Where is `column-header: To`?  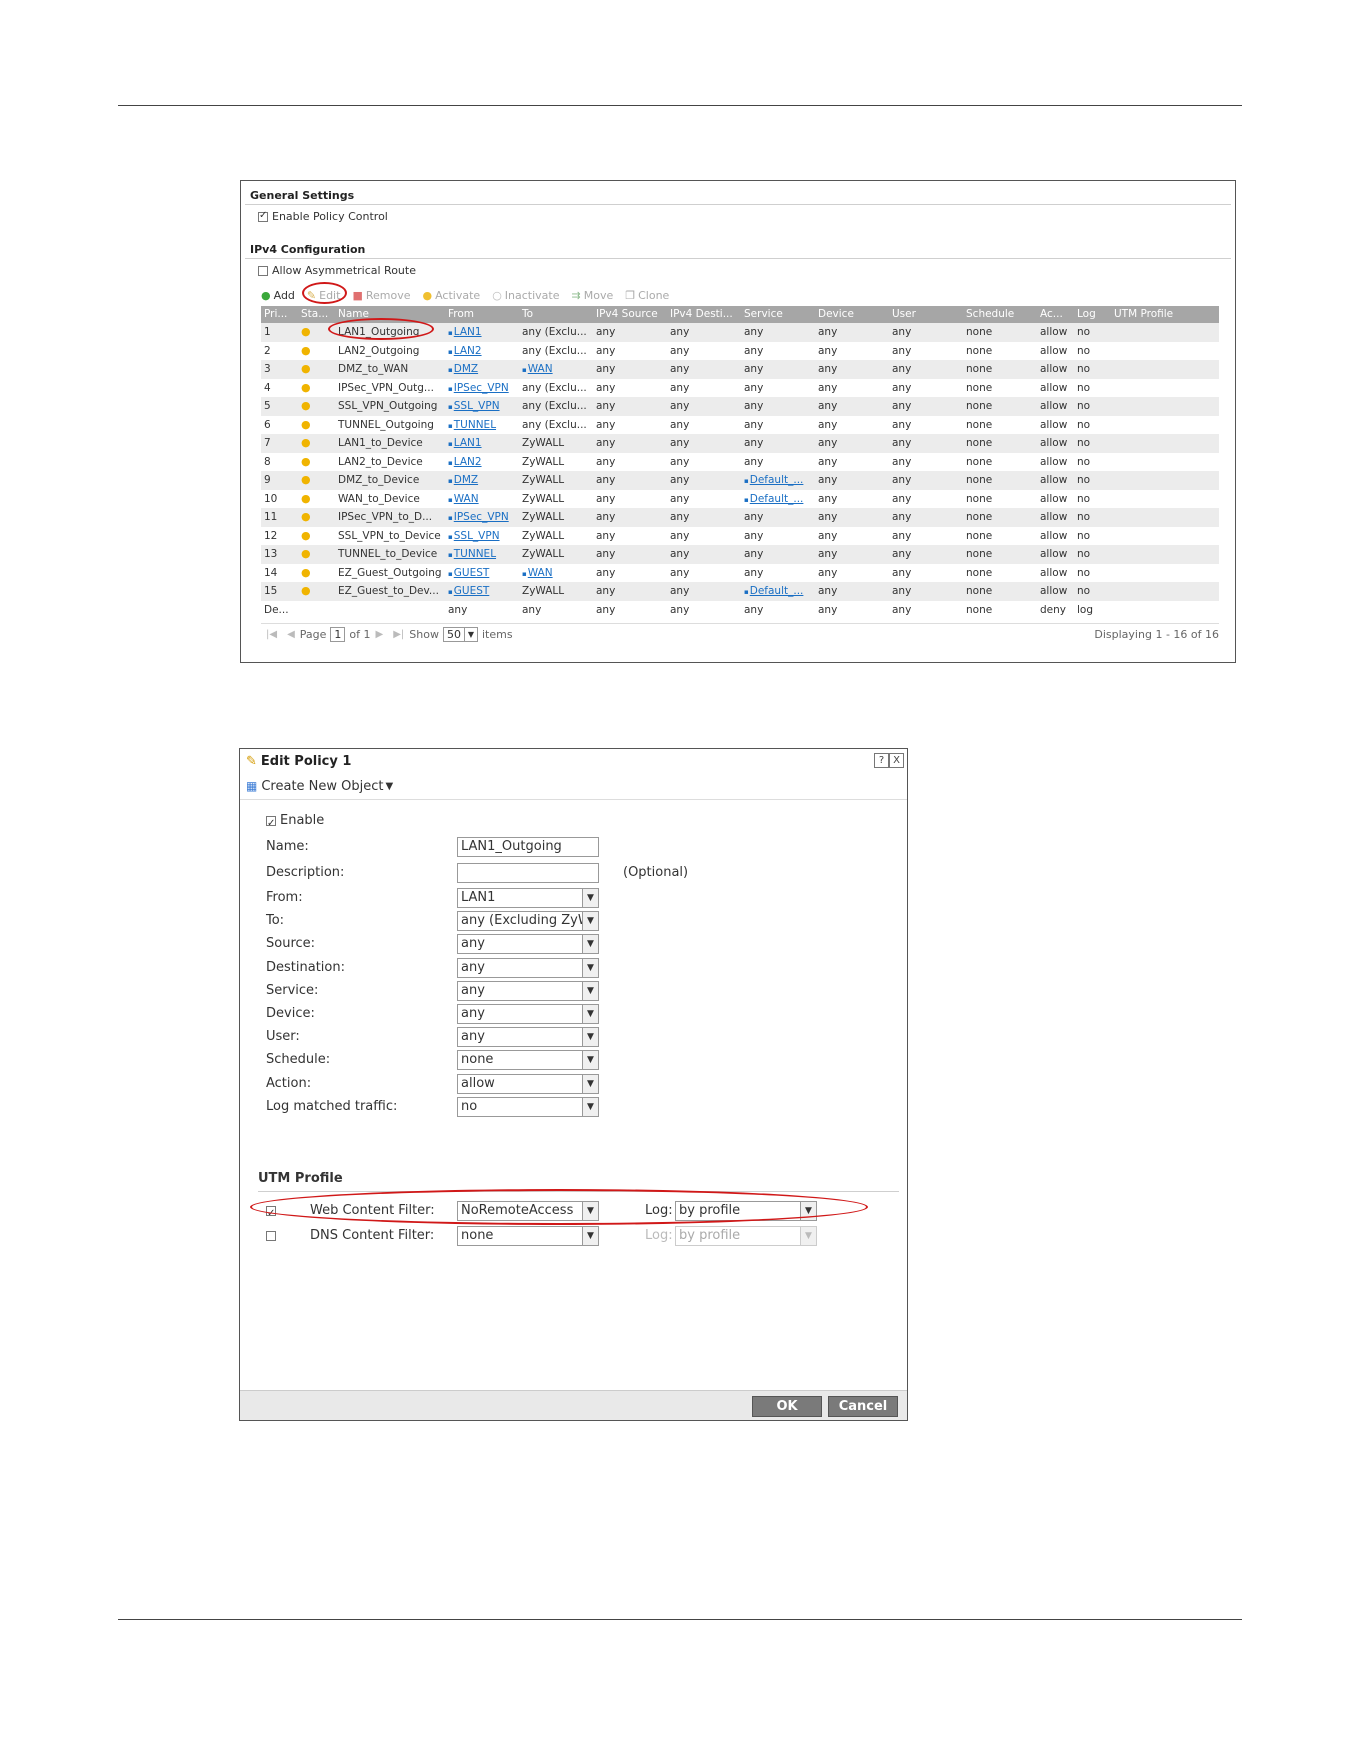 column-header: To is located at coordinates (556, 314).